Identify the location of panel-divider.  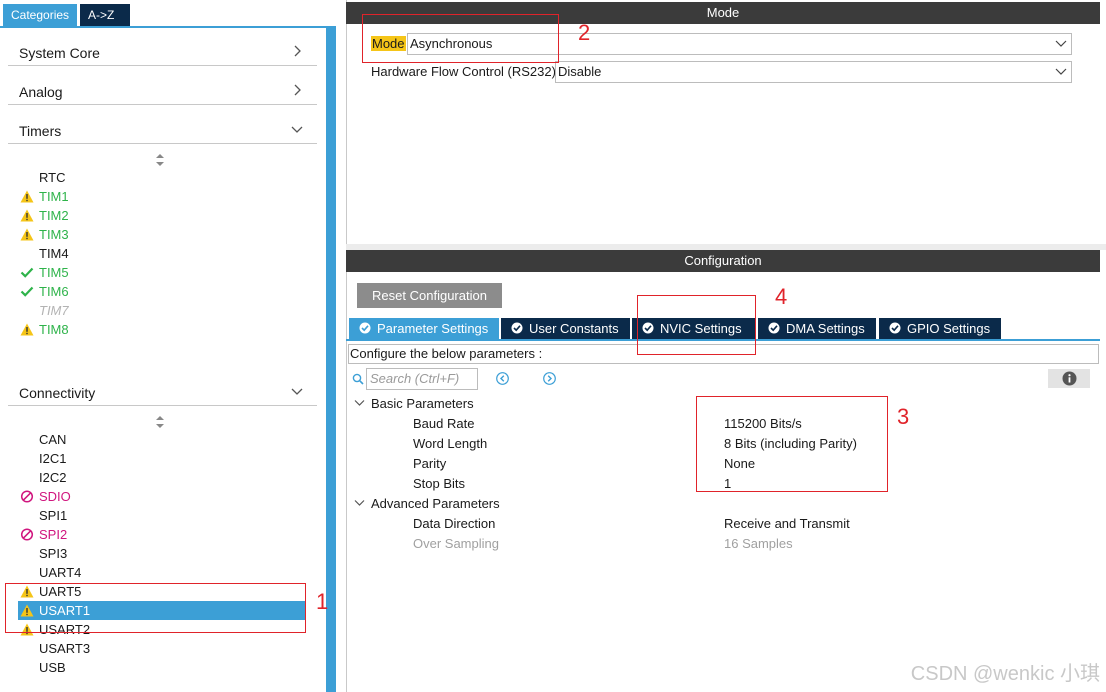
(346, 346).